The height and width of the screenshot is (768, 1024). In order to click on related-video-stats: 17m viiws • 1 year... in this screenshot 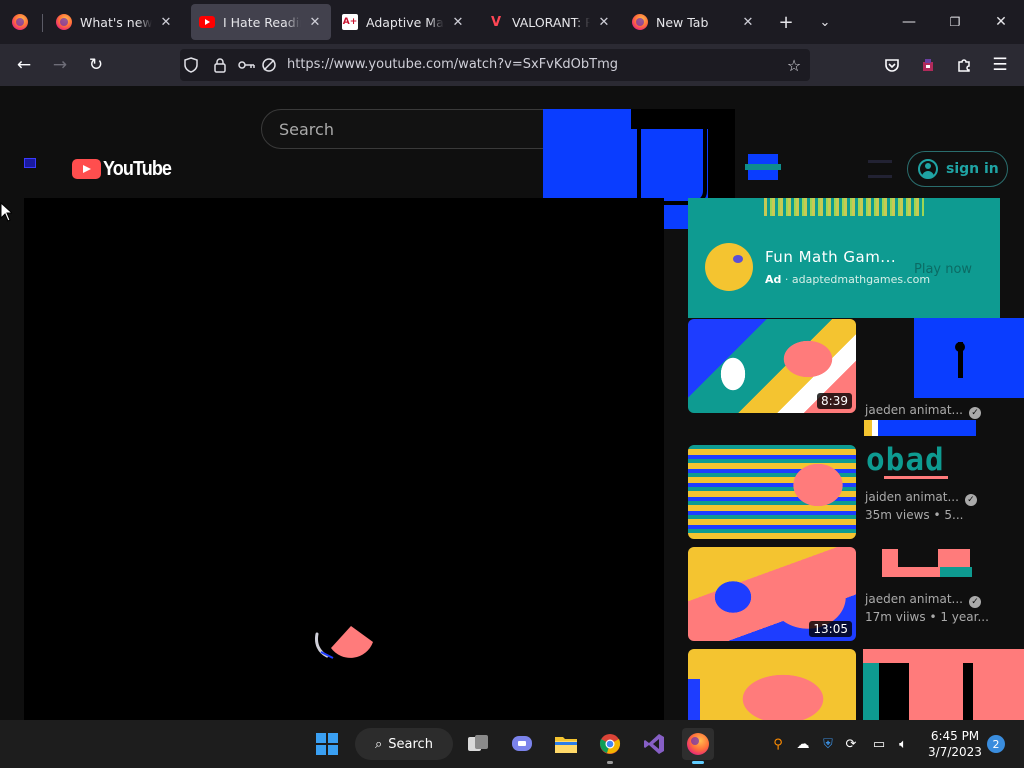, I will do `click(927, 617)`.